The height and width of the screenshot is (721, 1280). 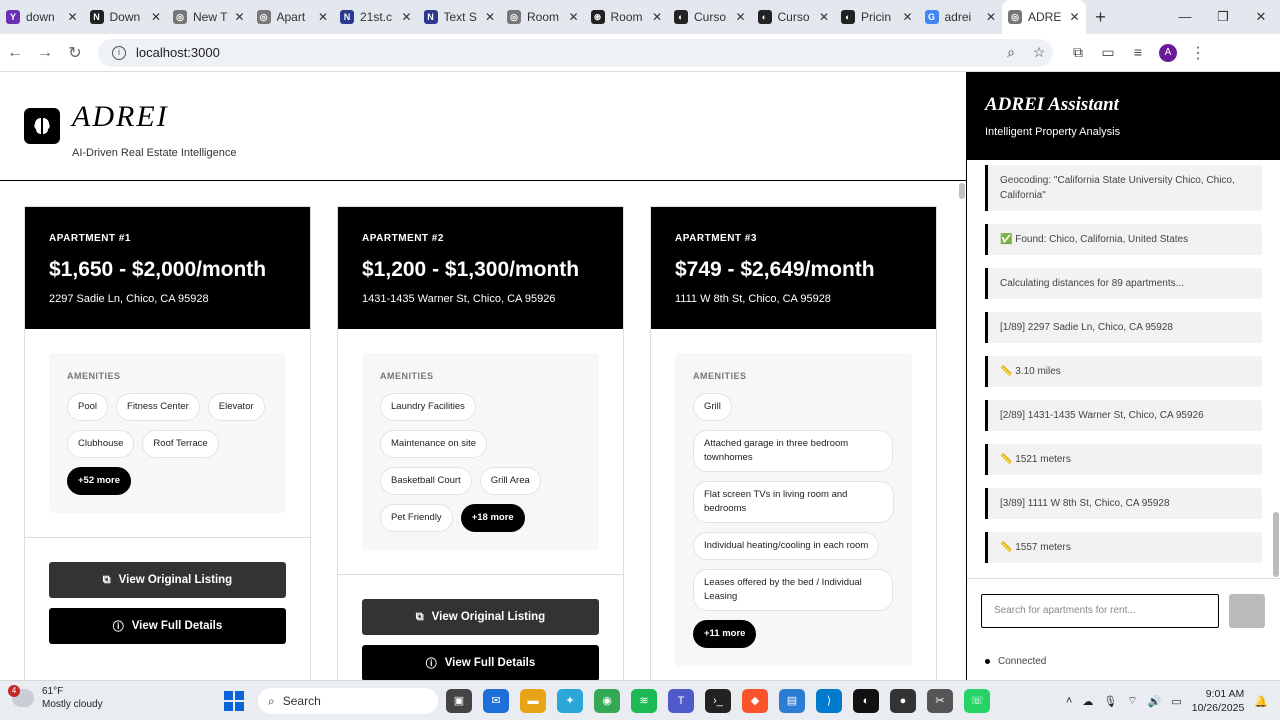 I want to click on tab-label: 21st.c, so click(x=376, y=17).